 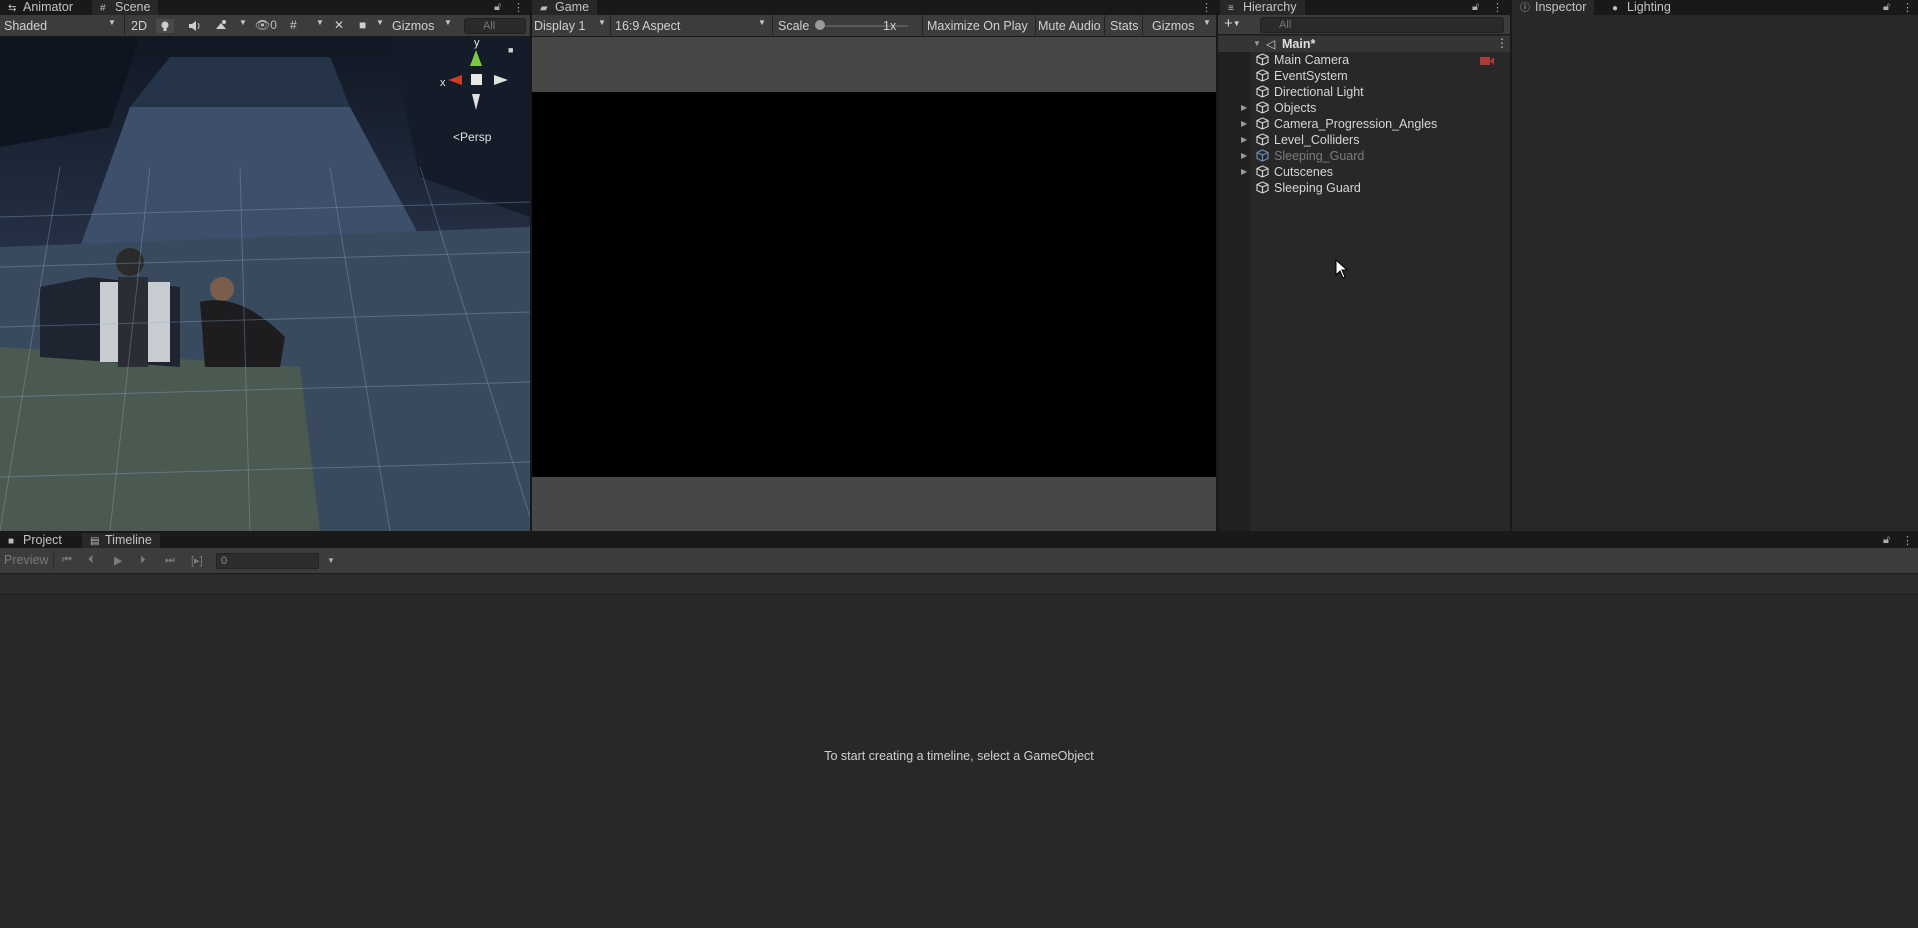 I want to click on hierarchy-lock-icon: 🔓︎, so click(x=1475, y=7).